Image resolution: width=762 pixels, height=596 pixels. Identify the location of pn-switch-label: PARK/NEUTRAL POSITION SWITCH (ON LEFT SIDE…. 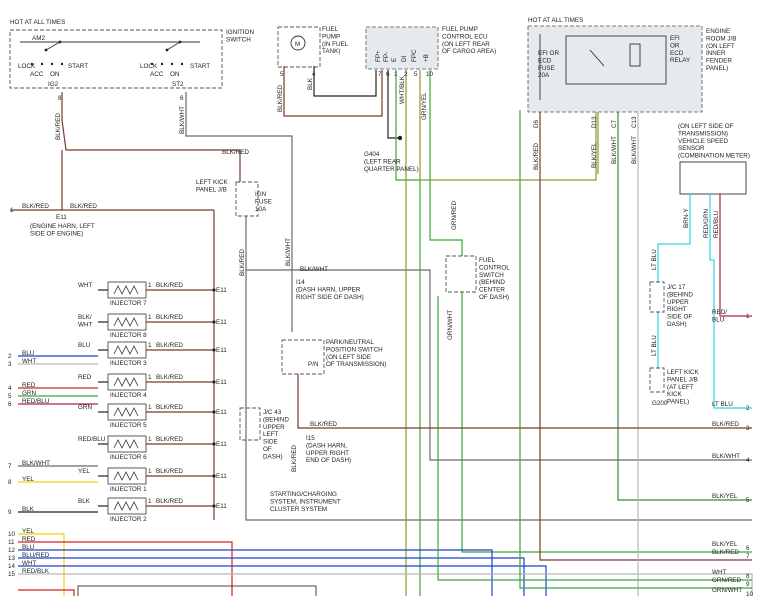
(356, 353).